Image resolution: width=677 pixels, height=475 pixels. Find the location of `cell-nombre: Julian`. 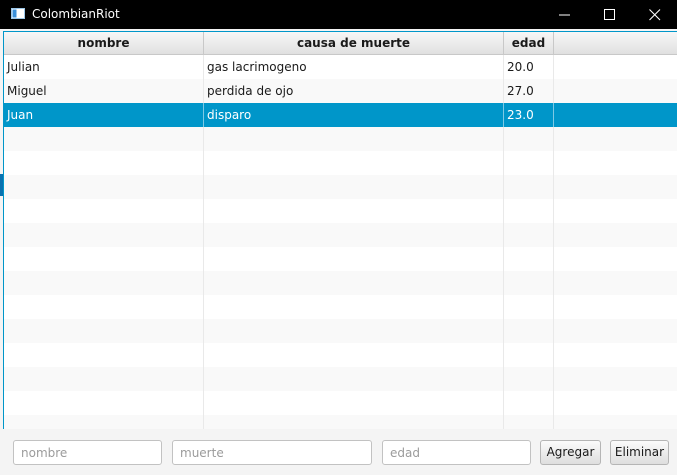

cell-nombre: Julian is located at coordinates (104, 67).